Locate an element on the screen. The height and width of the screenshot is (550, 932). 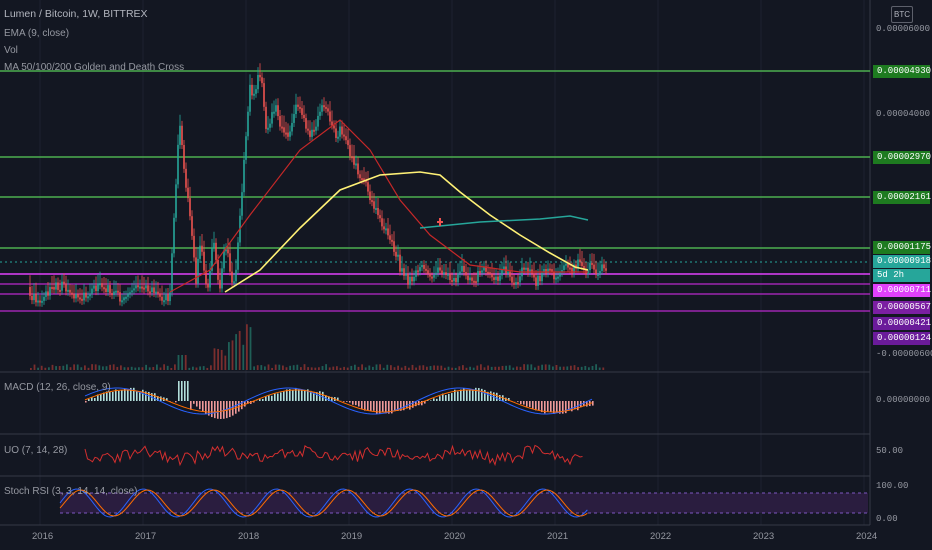
stoch-legend: Stoch RSI (3, 3, 14, 14, close) is located at coordinates (70, 492).